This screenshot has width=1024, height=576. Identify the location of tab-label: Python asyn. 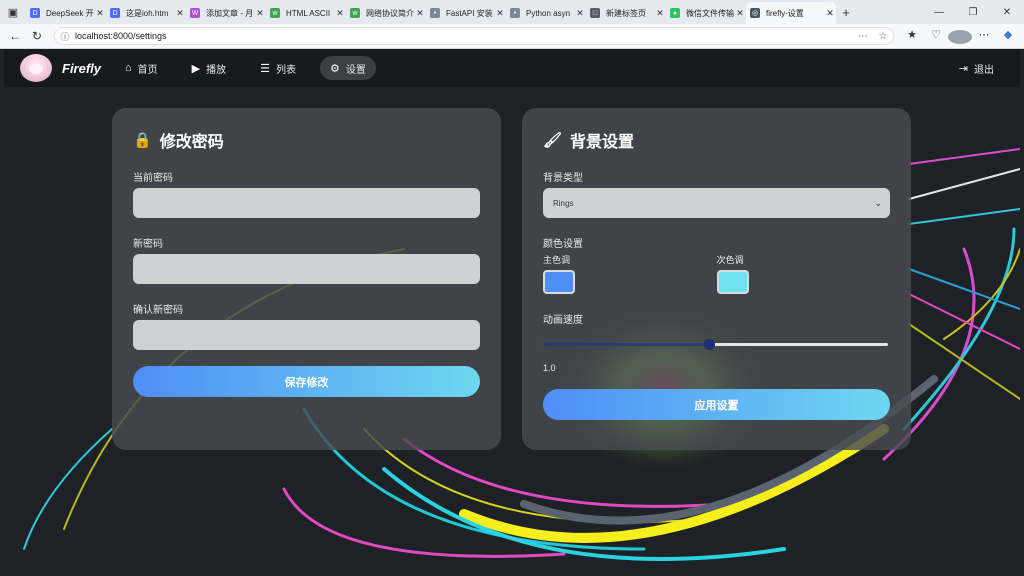
(548, 13).